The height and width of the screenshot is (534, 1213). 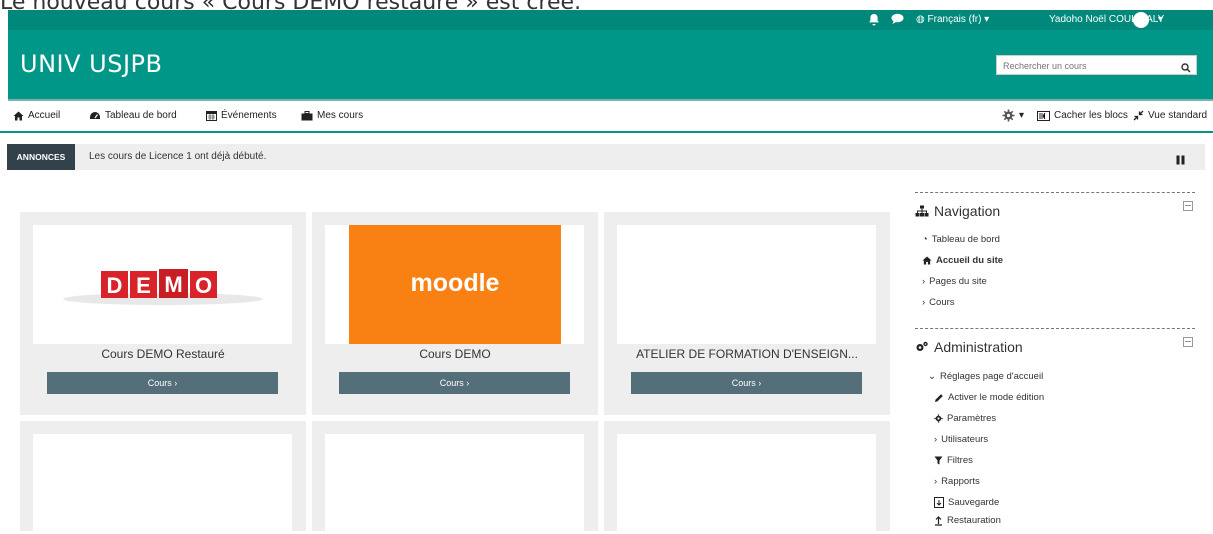 I want to click on course-title: Cours DEMO Restauré, so click(x=163, y=354).